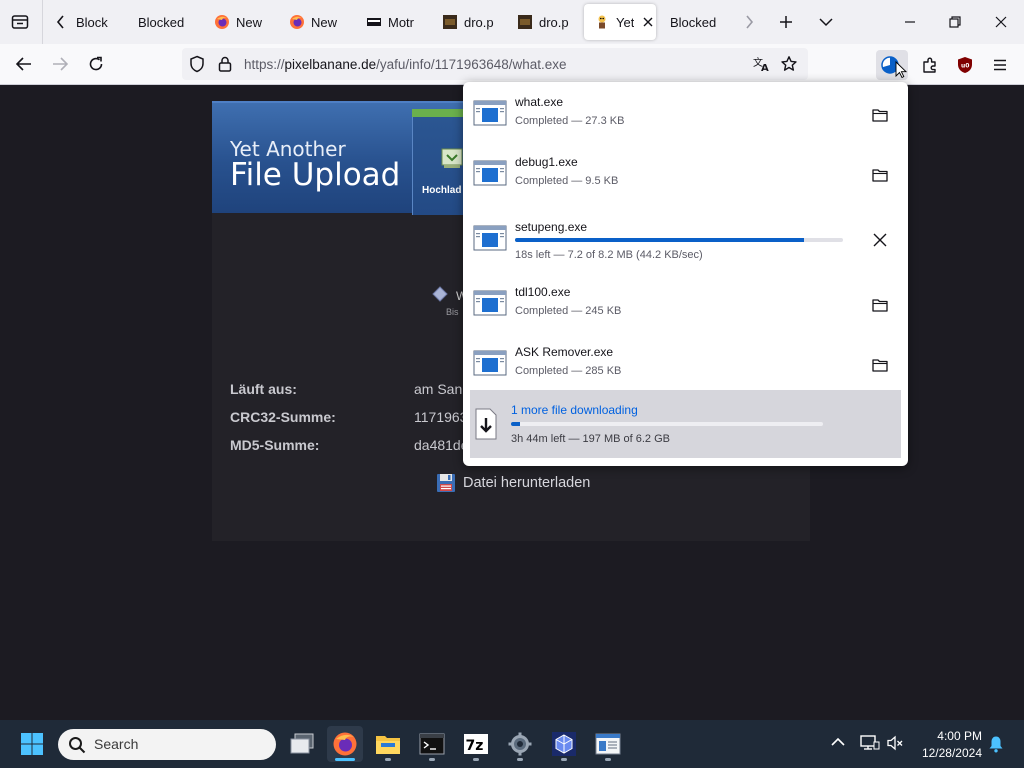 The height and width of the screenshot is (768, 1024). What do you see at coordinates (302, 744) in the screenshot?
I see `taskbar-task-view` at bounding box center [302, 744].